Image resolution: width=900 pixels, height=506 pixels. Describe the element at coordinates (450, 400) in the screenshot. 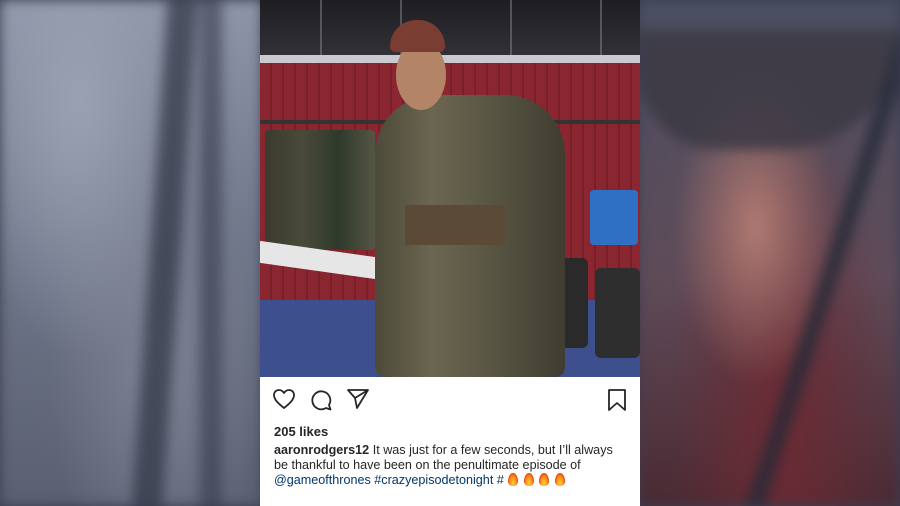

I see `post-actions-bar` at that location.